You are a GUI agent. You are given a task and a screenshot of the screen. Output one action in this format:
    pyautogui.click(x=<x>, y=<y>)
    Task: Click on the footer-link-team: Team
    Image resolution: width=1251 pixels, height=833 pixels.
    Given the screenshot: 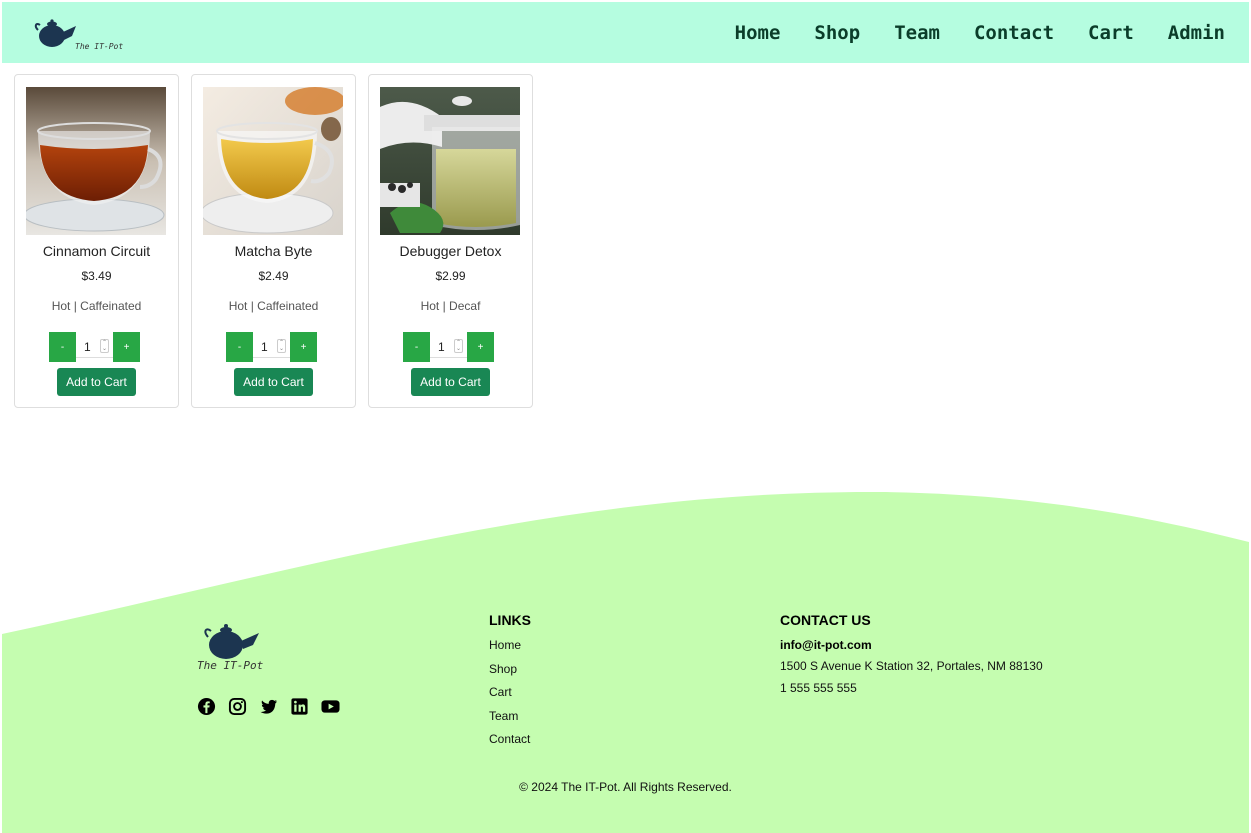 What is the action you would take?
    pyautogui.click(x=509, y=720)
    